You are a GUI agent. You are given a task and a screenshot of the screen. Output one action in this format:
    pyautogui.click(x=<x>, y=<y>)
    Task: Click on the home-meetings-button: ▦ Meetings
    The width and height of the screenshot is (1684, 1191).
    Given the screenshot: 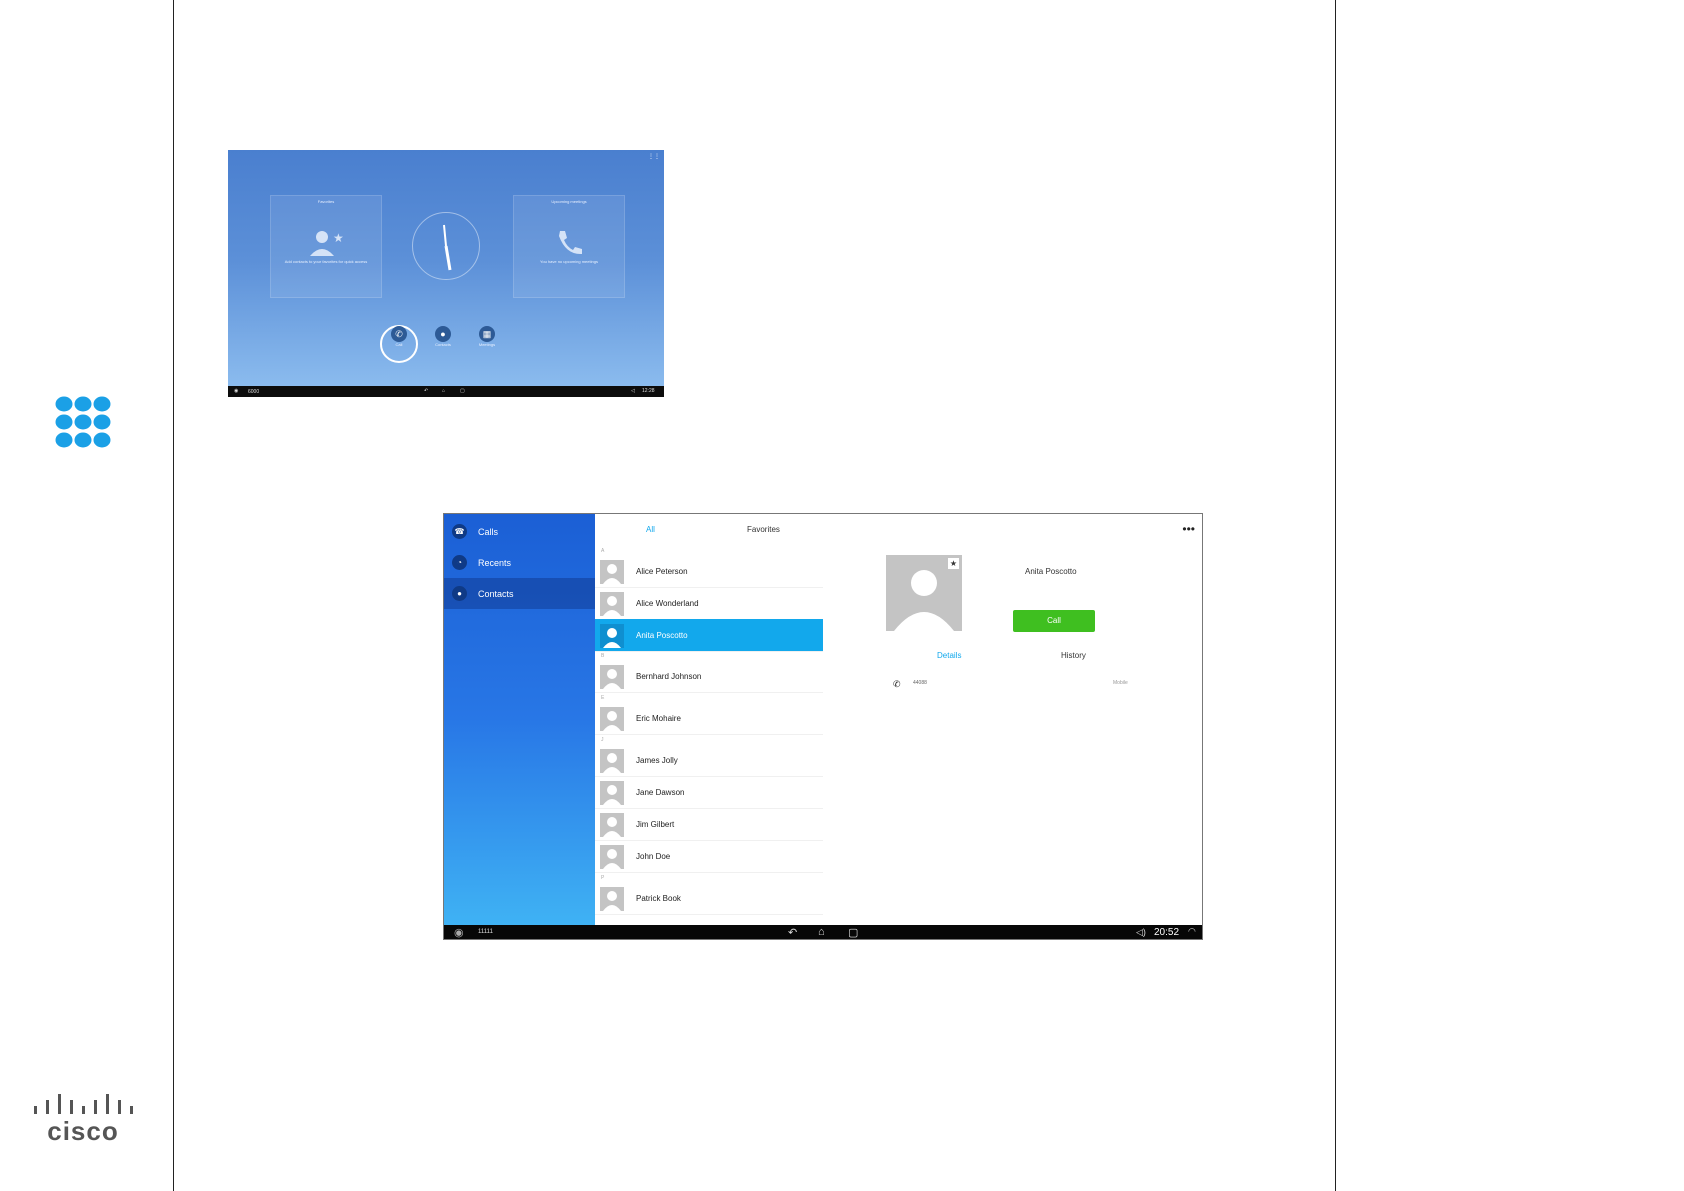 What is the action you would take?
    pyautogui.click(x=487, y=336)
    